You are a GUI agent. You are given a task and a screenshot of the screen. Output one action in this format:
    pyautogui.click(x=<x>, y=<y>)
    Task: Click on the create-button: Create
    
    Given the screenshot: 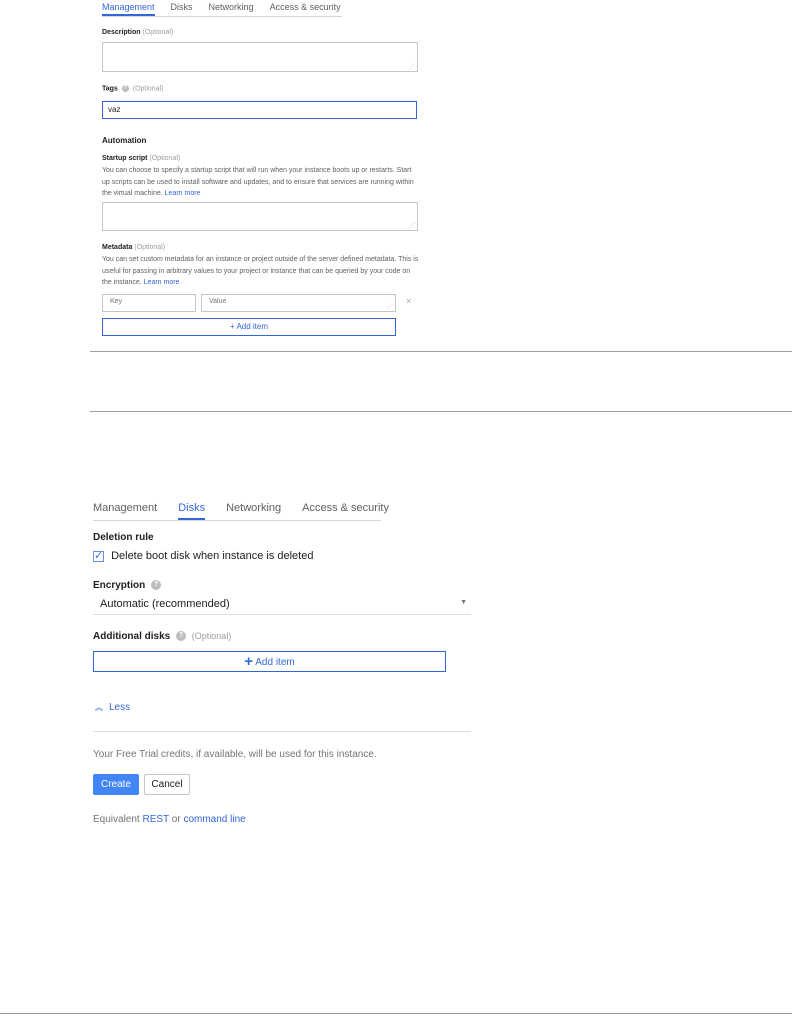 What is the action you would take?
    pyautogui.click(x=116, y=784)
    